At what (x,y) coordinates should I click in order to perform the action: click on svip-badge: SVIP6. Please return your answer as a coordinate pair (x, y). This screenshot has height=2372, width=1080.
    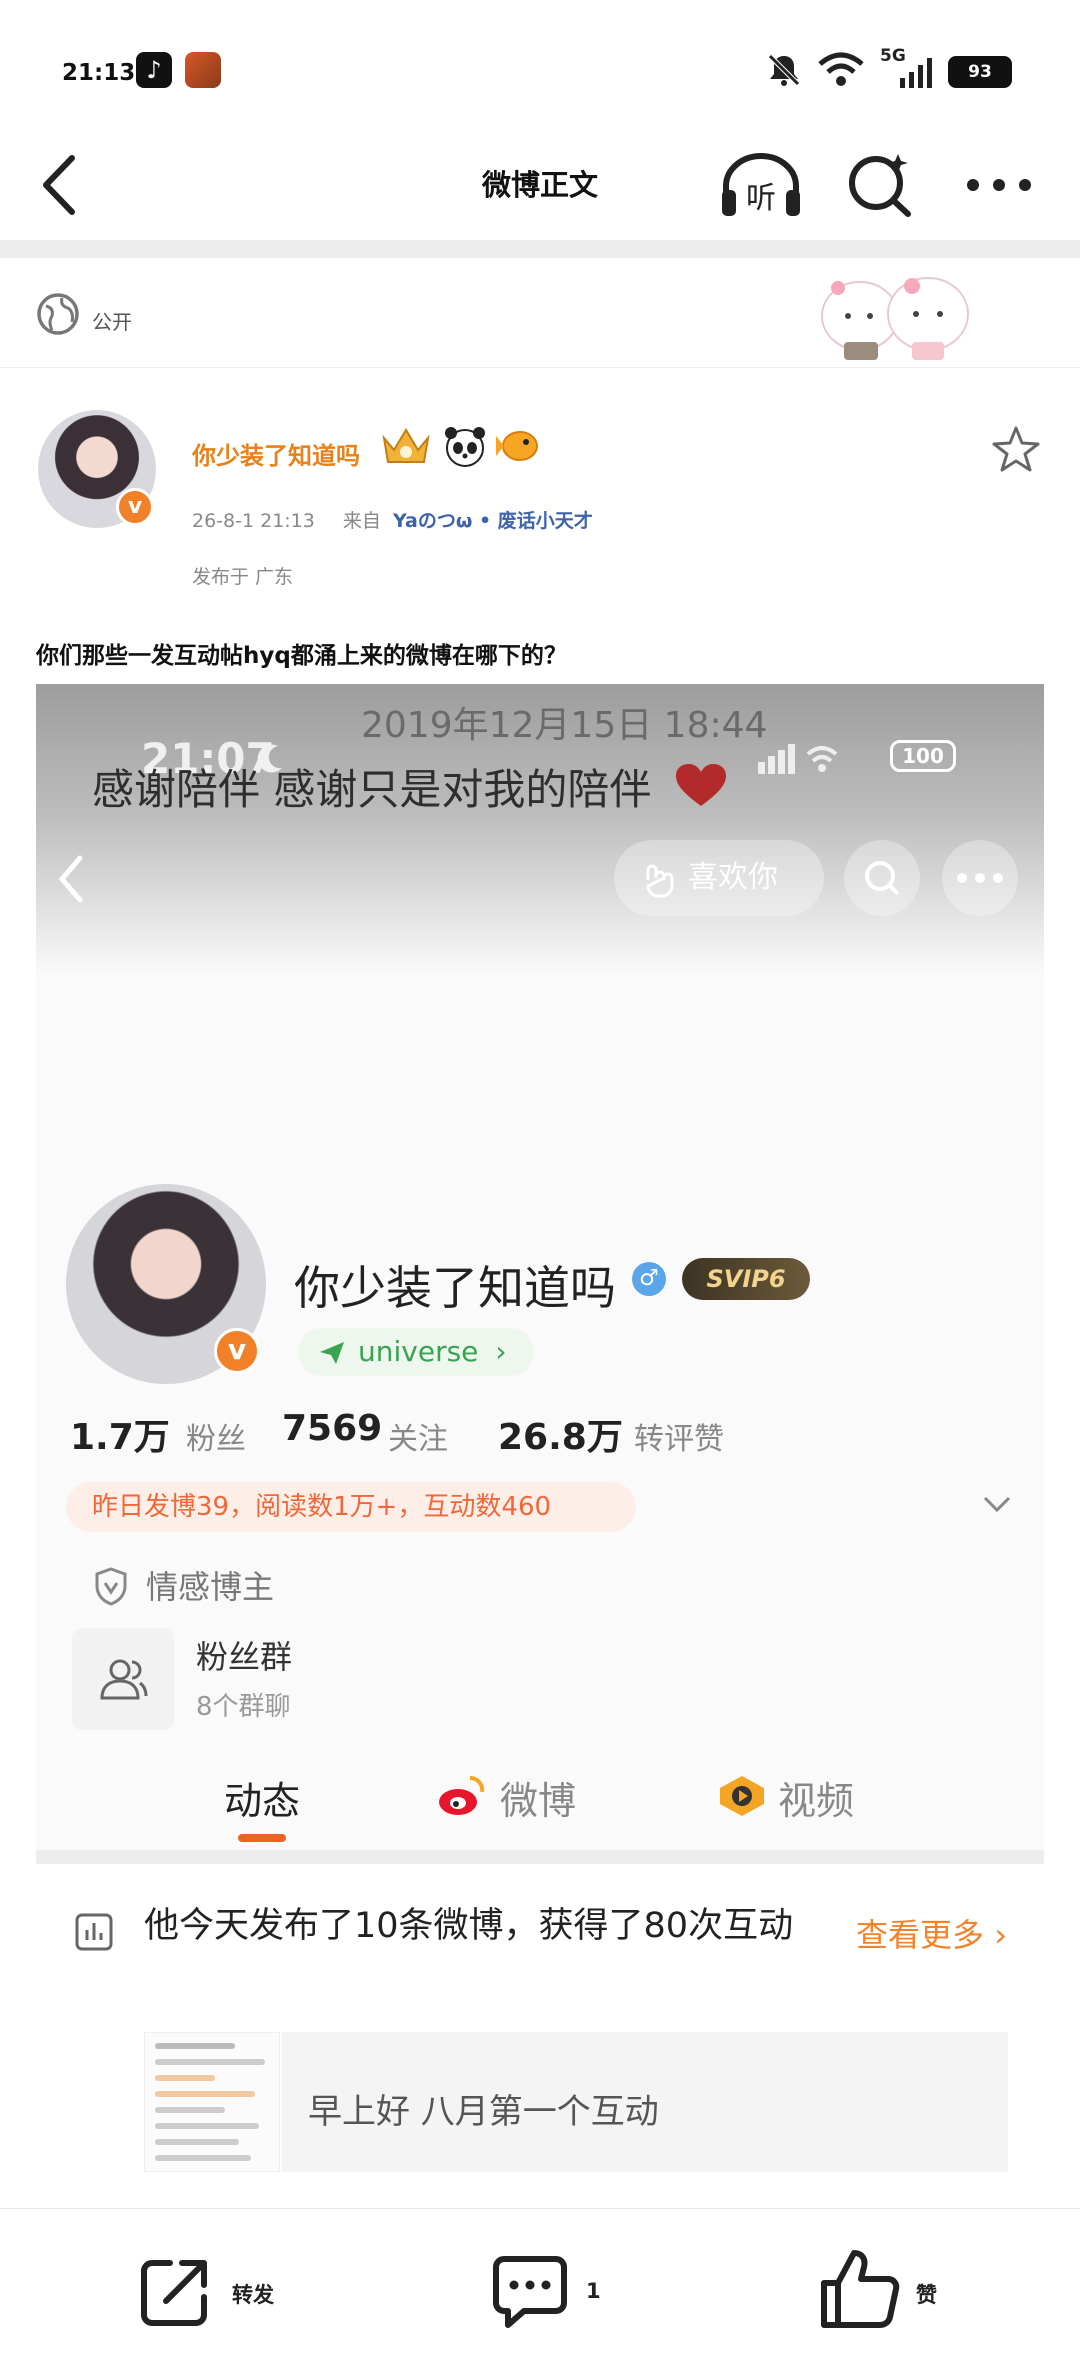
    Looking at the image, I should click on (746, 1279).